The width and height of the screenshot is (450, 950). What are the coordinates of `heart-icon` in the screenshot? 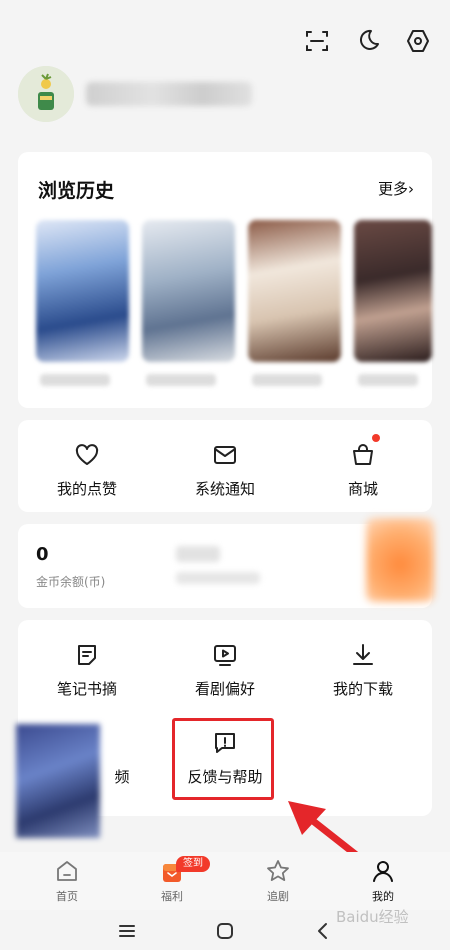 It's located at (87, 455).